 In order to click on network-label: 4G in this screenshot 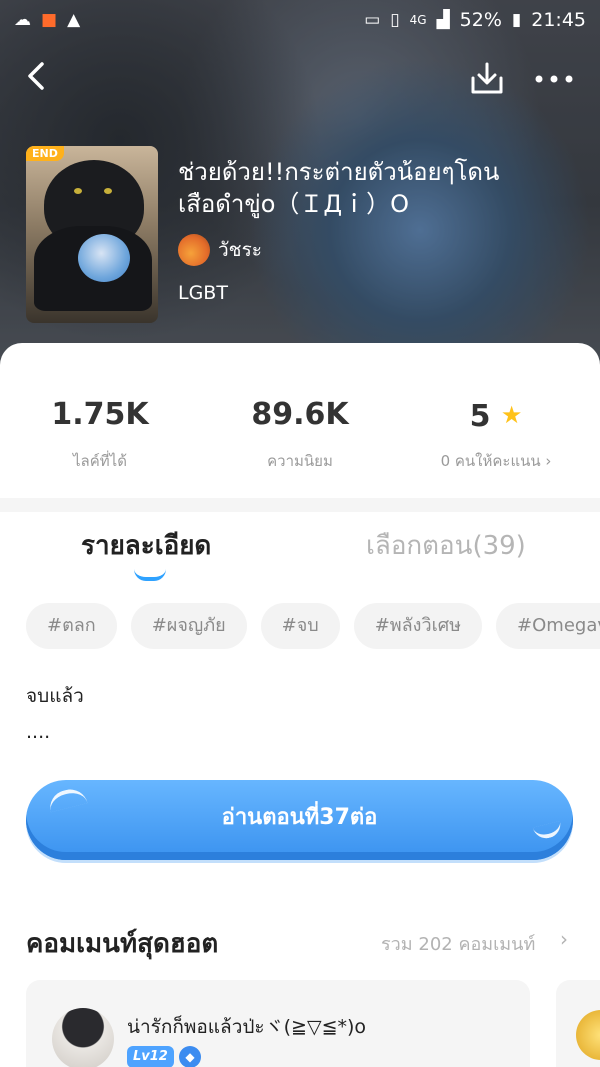, I will do `click(418, 20)`.